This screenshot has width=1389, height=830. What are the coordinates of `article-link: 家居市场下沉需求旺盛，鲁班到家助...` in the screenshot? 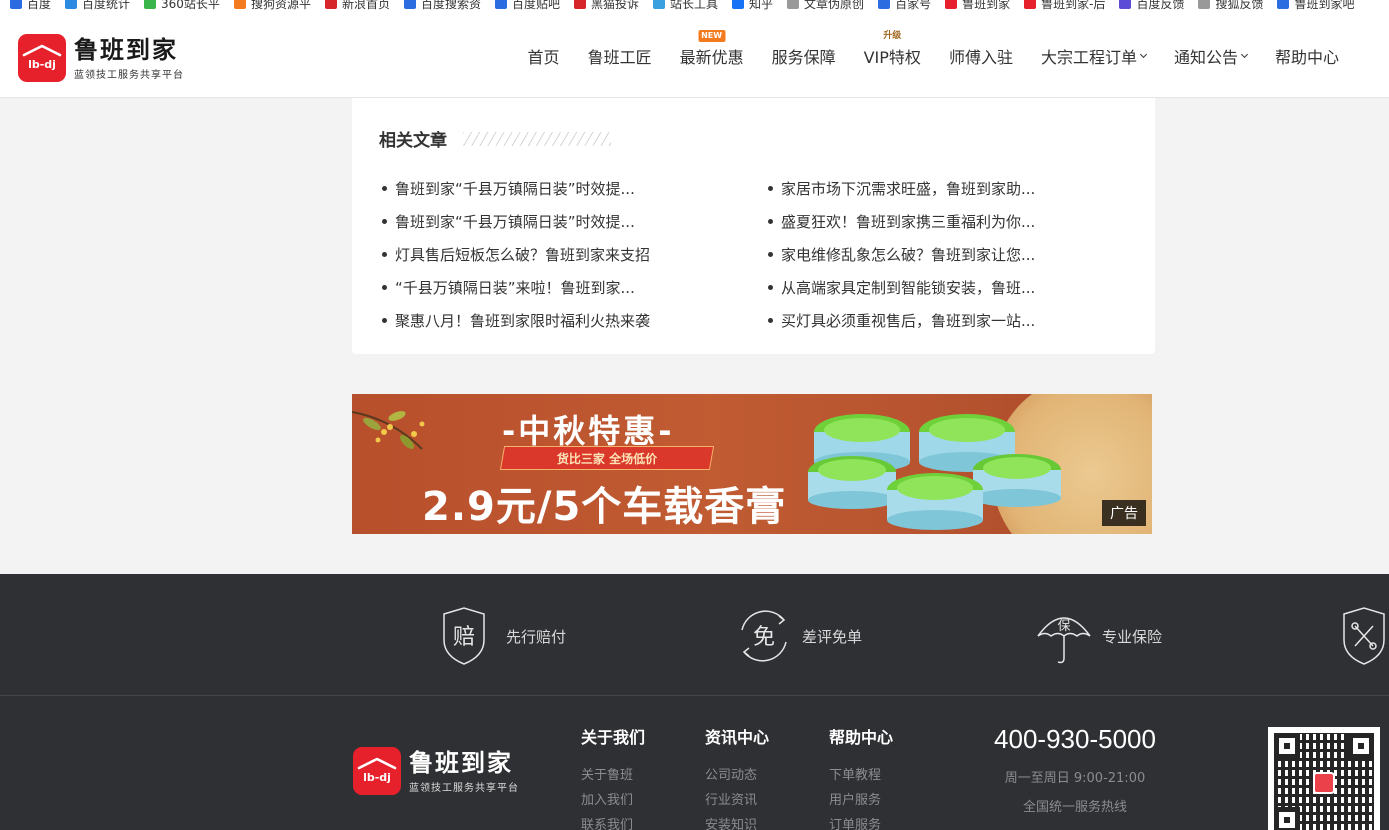 It's located at (948, 188).